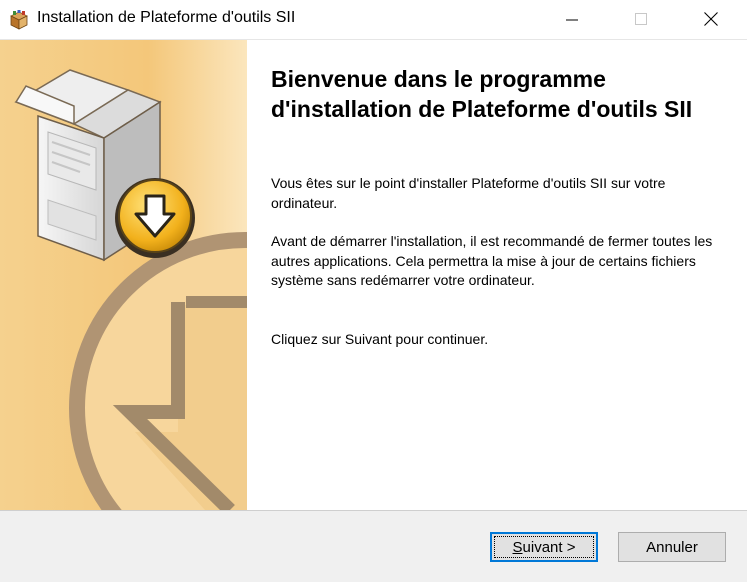 The image size is (747, 582). Describe the element at coordinates (380, 339) in the screenshot. I see `continue-instruction: Cliquez sur Suivant pour continuer.` at that location.